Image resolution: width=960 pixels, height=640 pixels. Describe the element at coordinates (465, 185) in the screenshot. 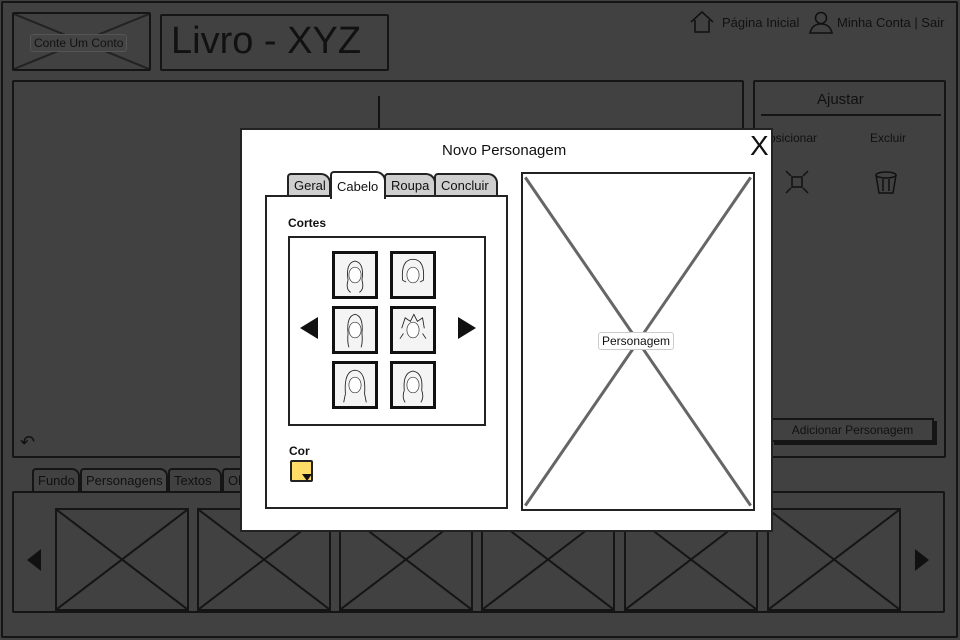

I see `tab-label: Concluir` at that location.